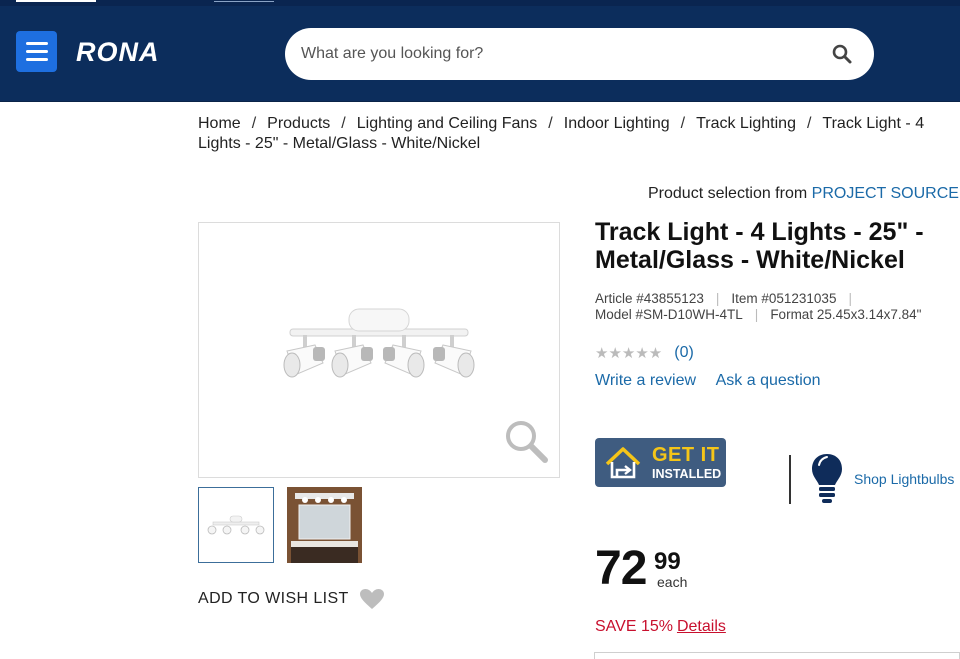 The image size is (960, 659). Describe the element at coordinates (617, 123) in the screenshot. I see `breadcrumb-item-indoor-lighting: Indoor Lighting` at that location.